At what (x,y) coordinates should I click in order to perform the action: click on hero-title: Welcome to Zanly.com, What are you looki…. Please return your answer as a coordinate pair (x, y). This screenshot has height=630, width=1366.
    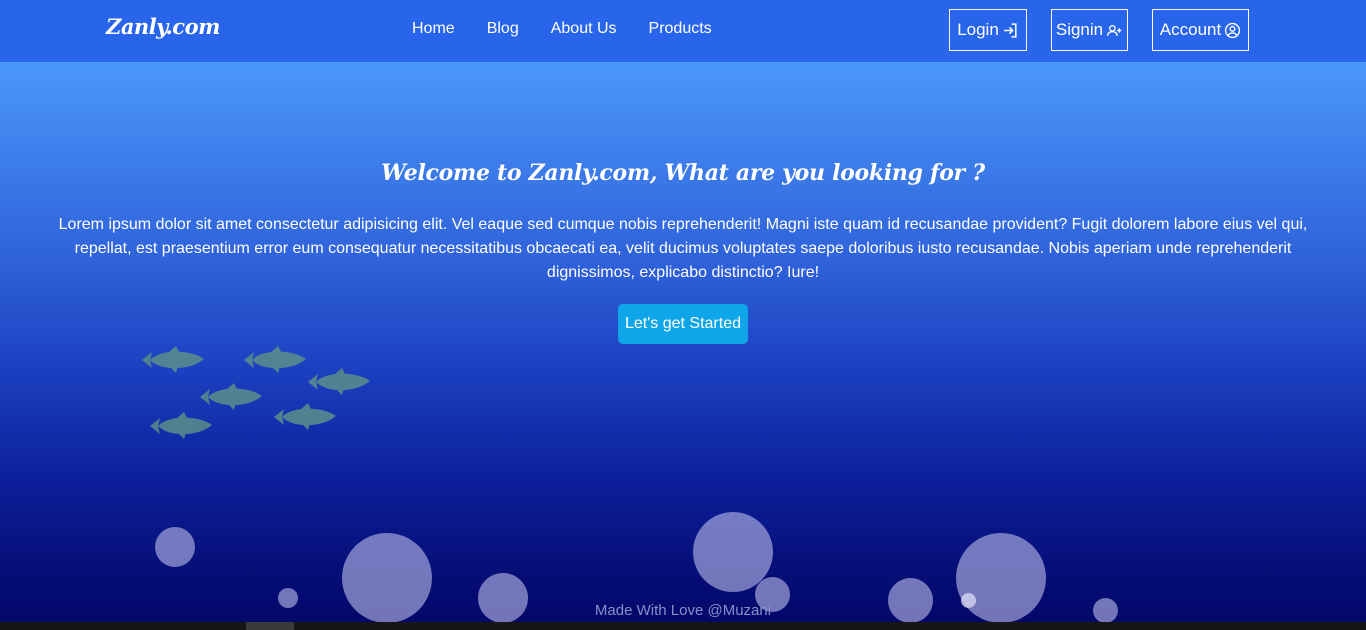
    Looking at the image, I should click on (683, 173).